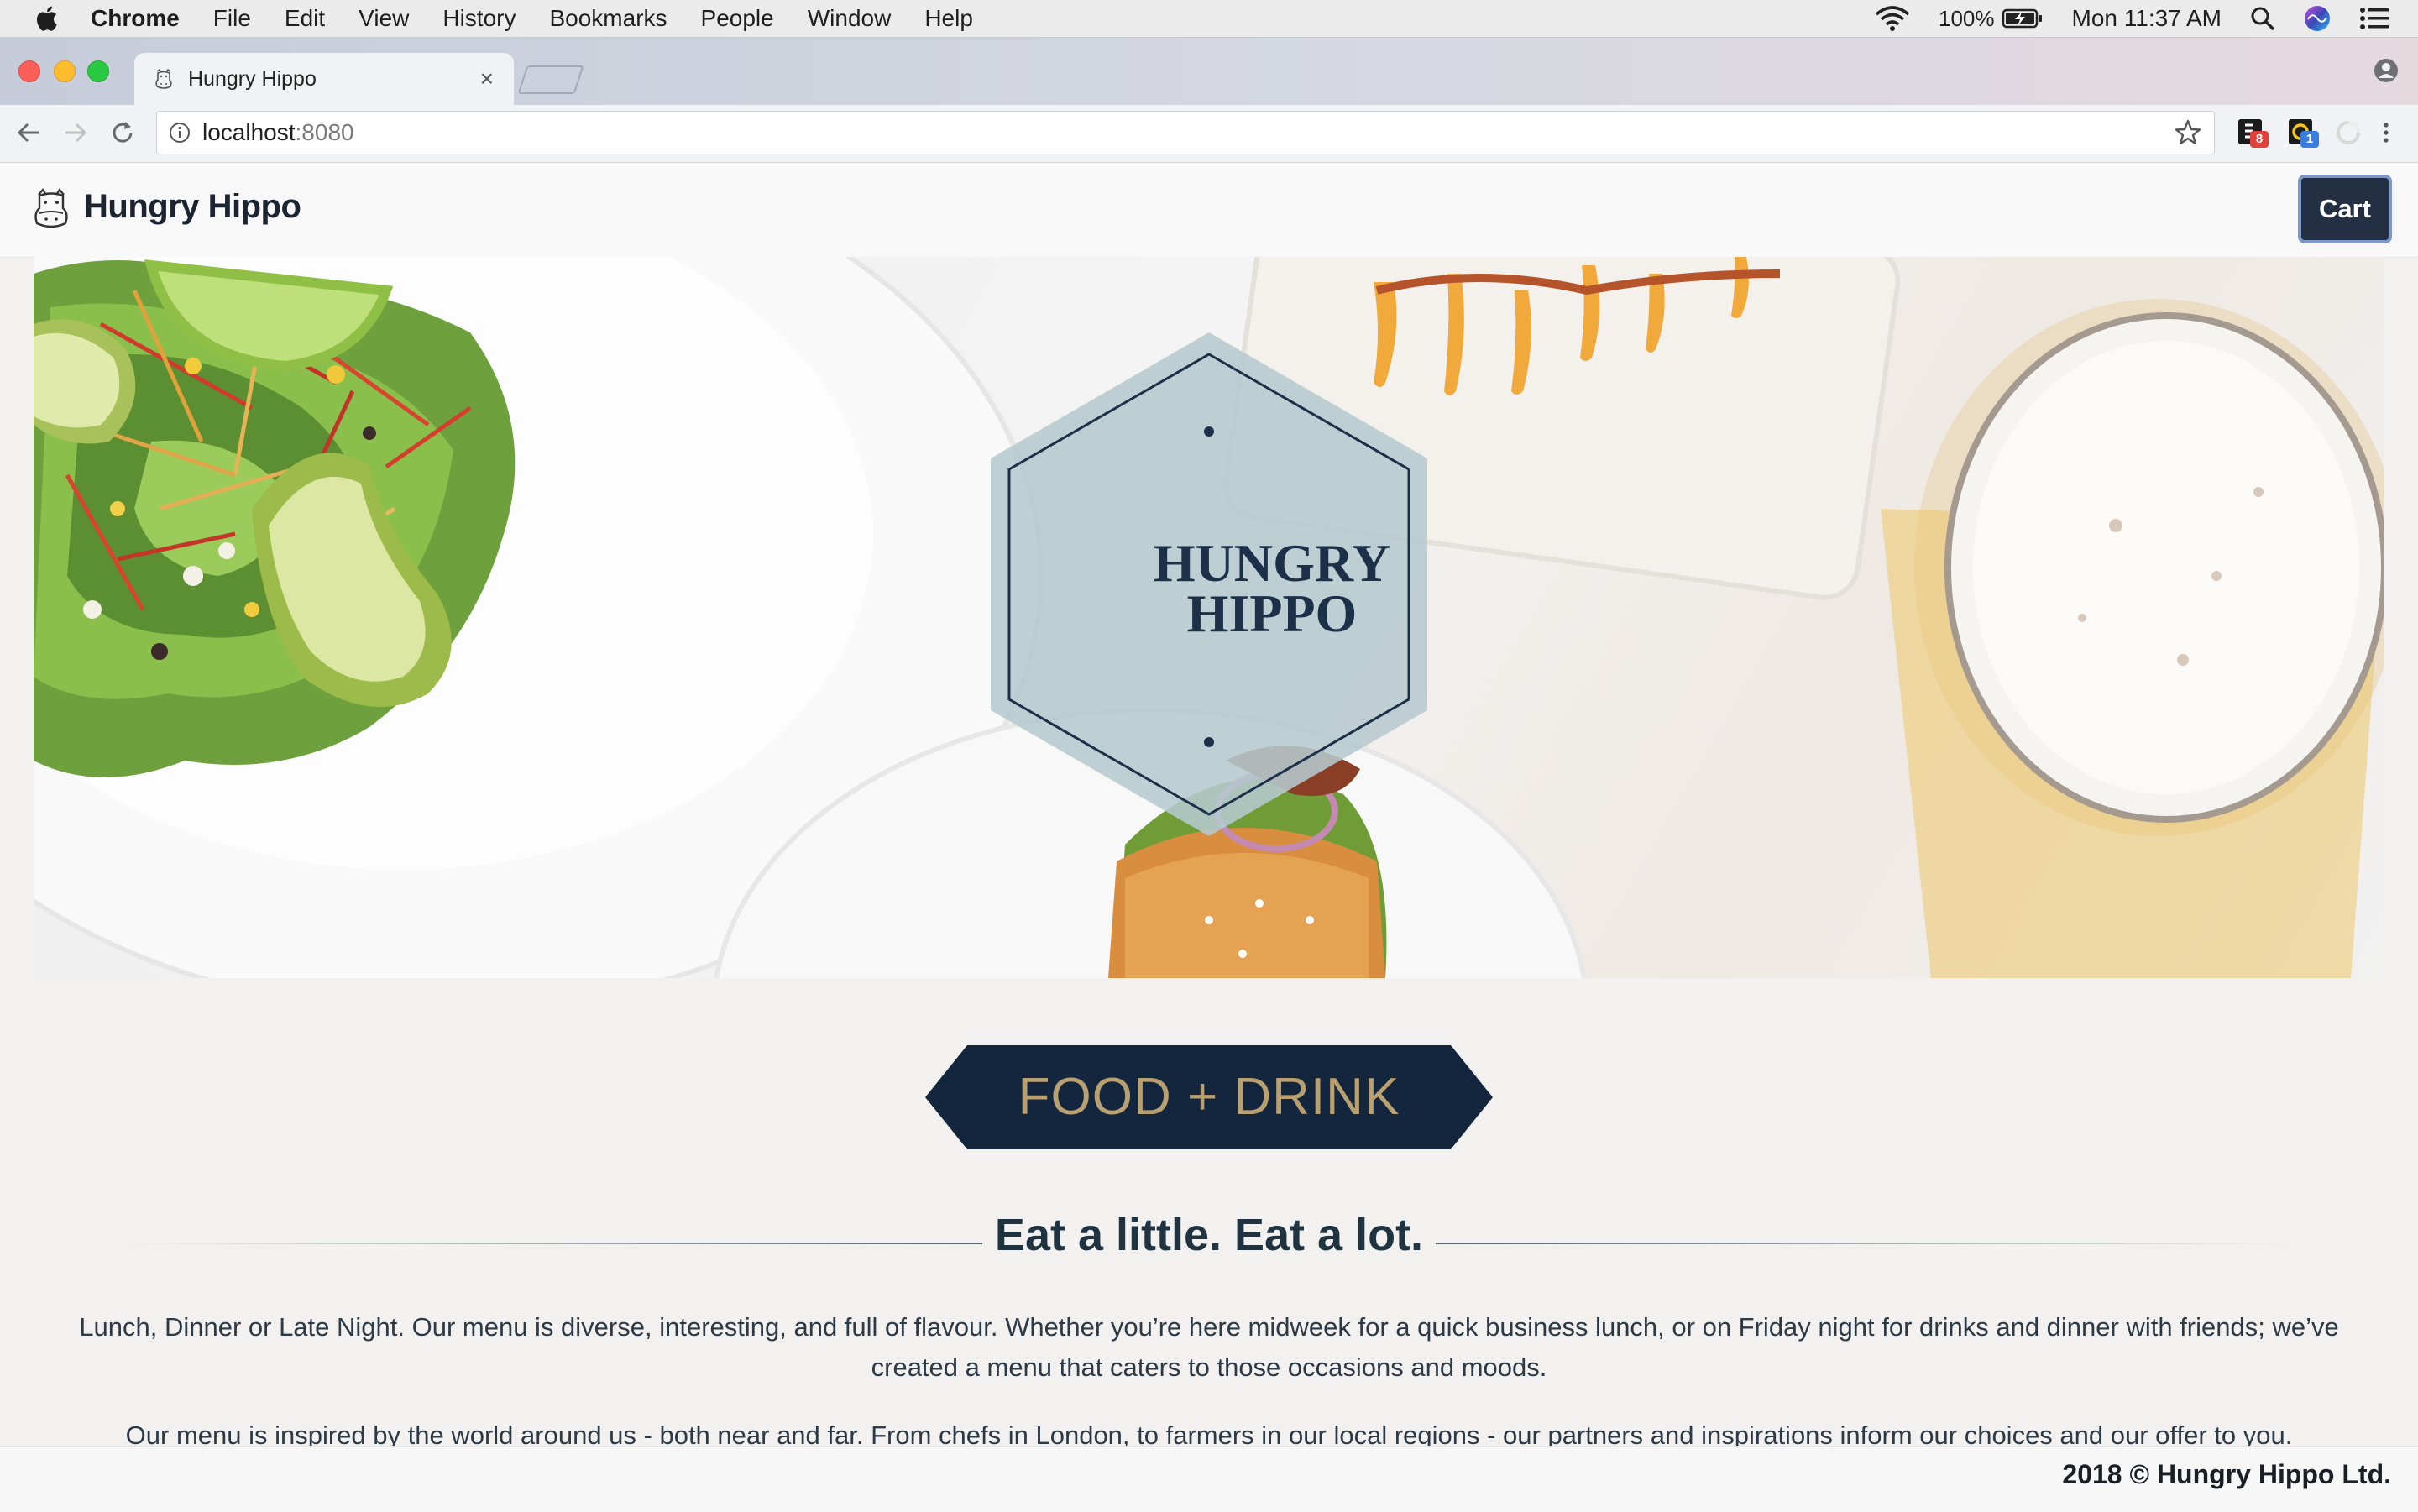  I want to click on window-close-button, so click(29, 71).